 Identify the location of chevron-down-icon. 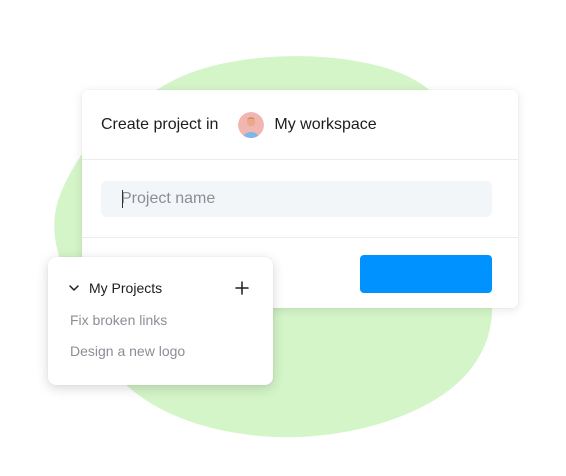
(74, 288).